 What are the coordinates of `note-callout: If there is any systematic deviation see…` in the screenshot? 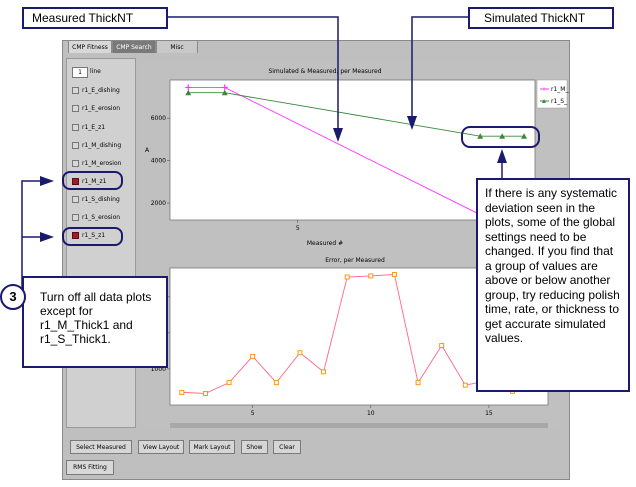 It's located at (553, 285).